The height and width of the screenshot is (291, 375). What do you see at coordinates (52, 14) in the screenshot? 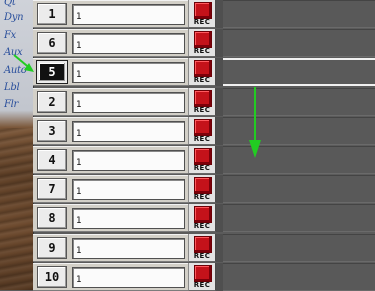
I see `track-number-button: 1` at bounding box center [52, 14].